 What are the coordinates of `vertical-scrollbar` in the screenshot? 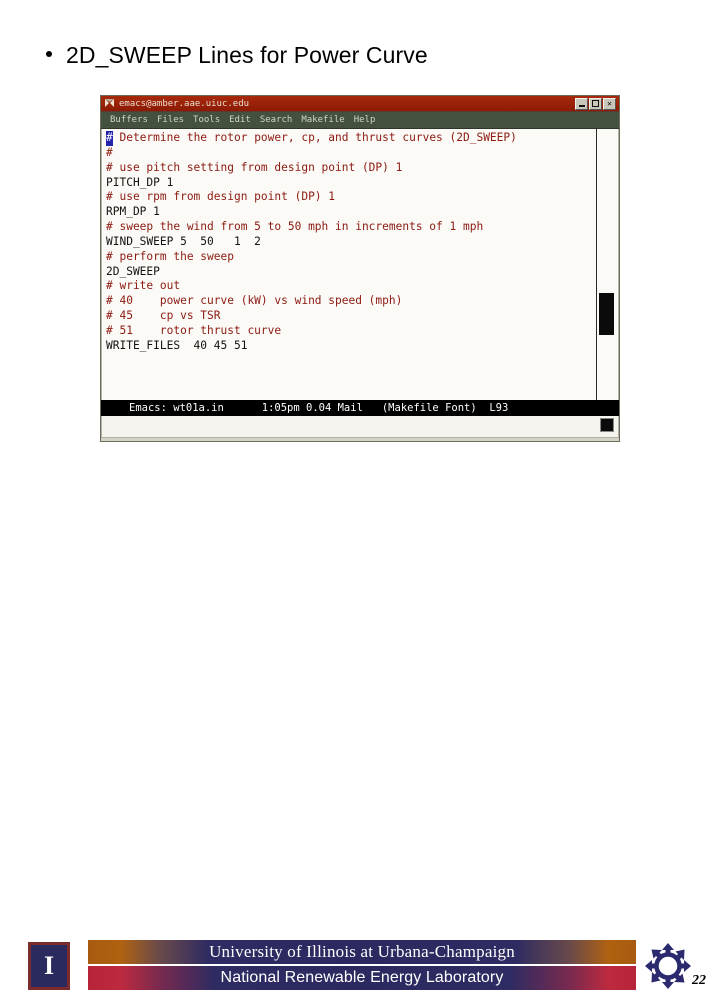 It's located at (605, 264).